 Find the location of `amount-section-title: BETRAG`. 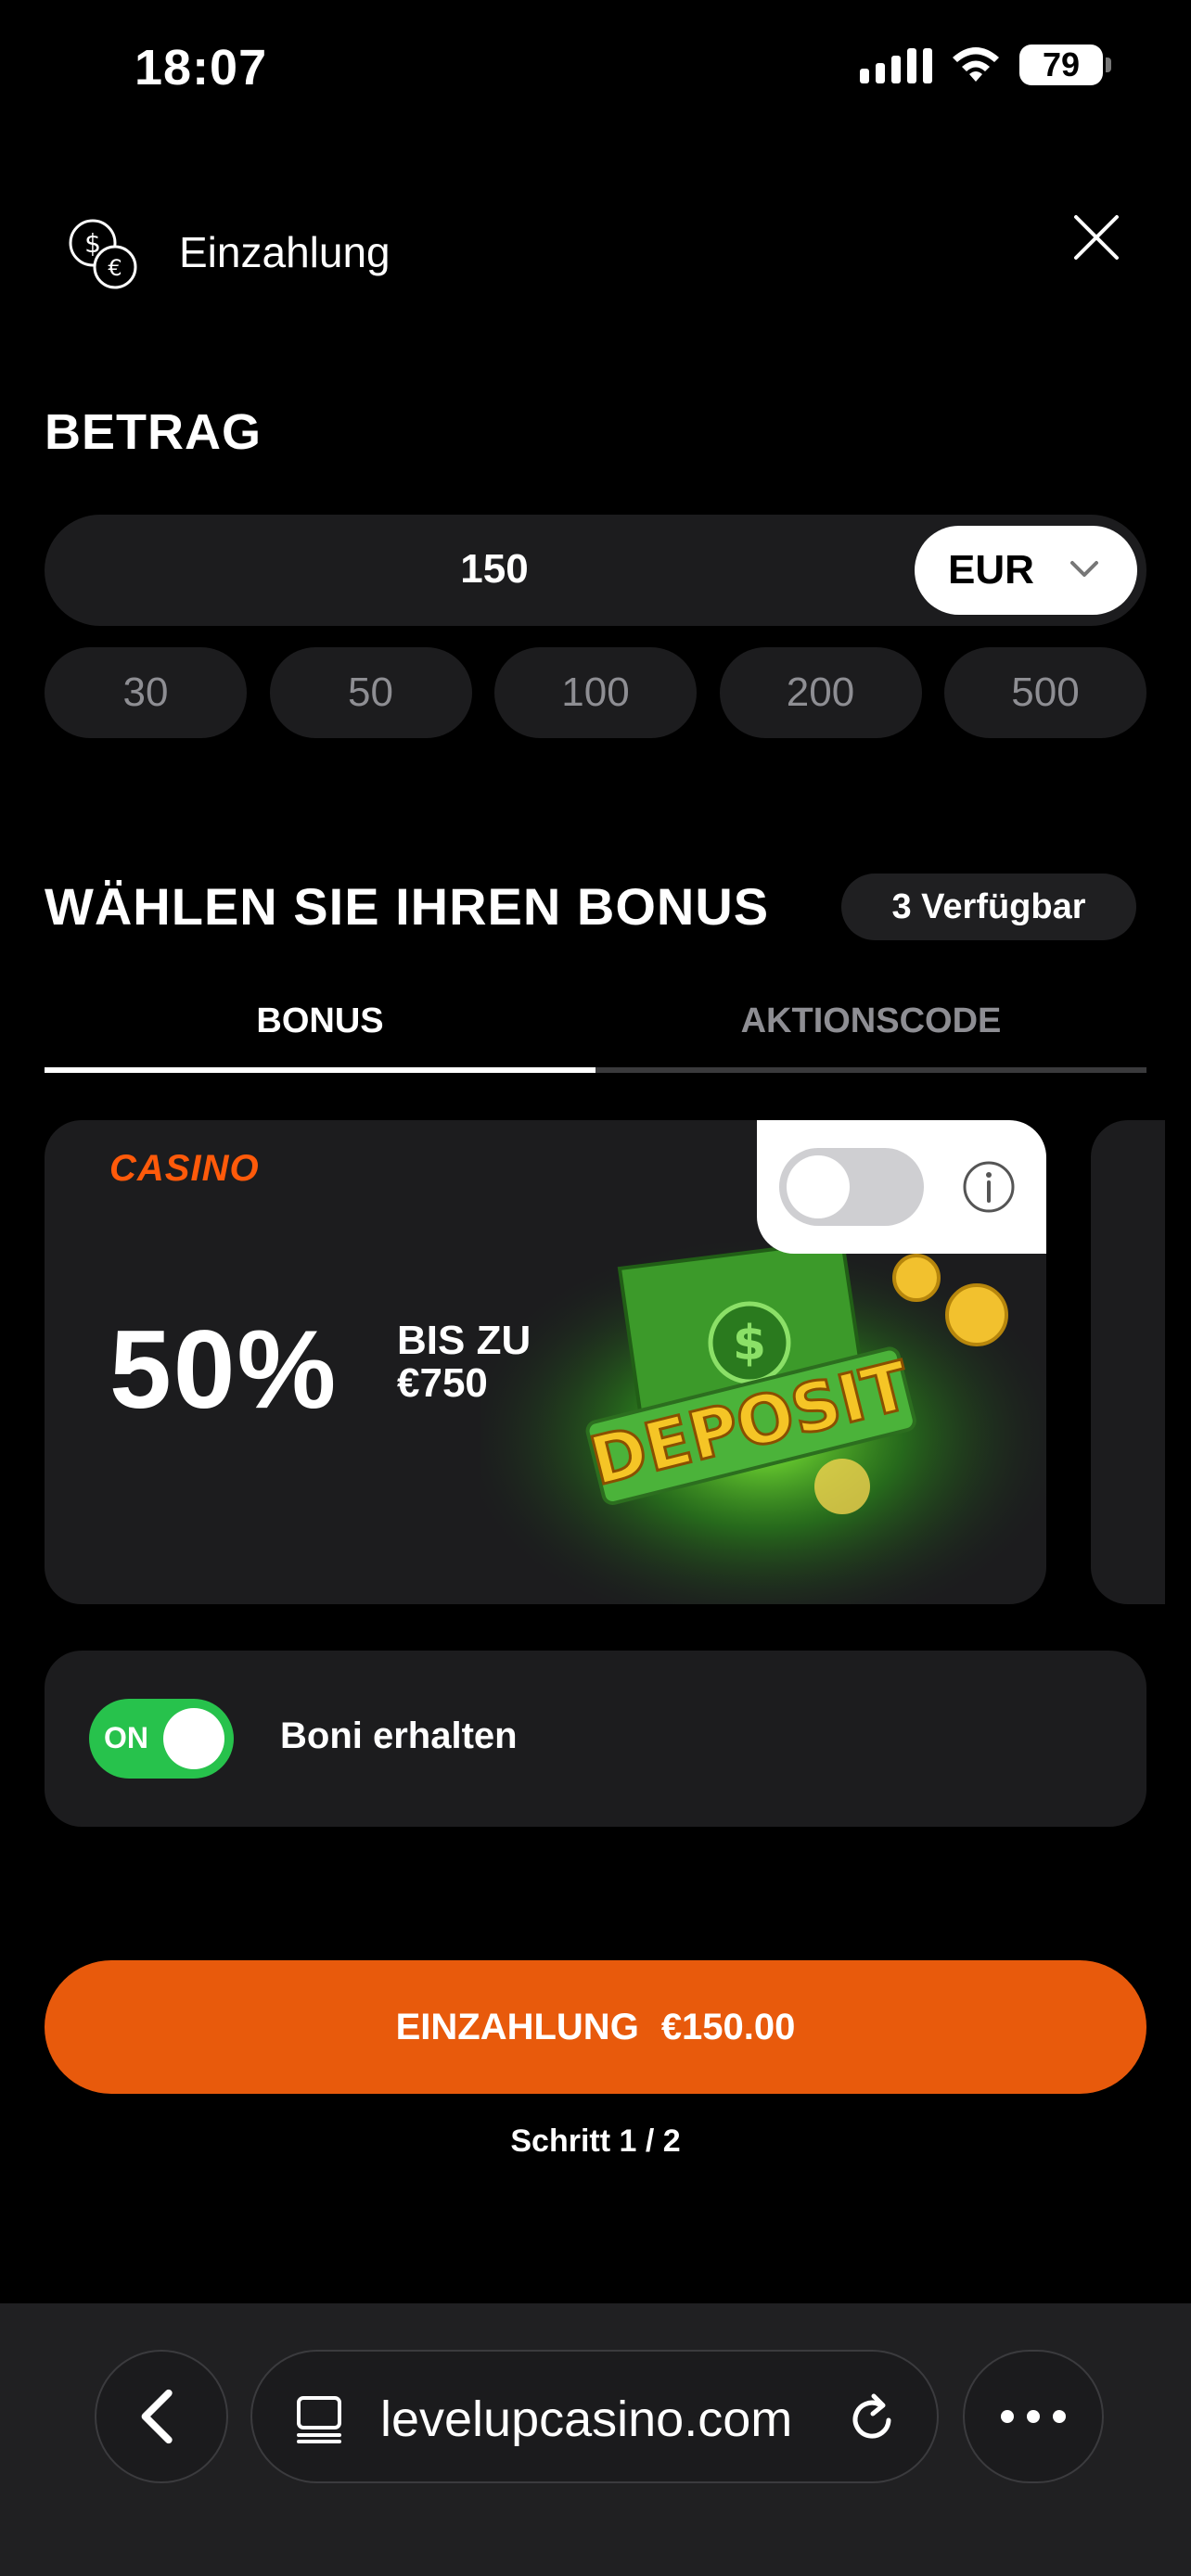

amount-section-title: BETRAG is located at coordinates (153, 432).